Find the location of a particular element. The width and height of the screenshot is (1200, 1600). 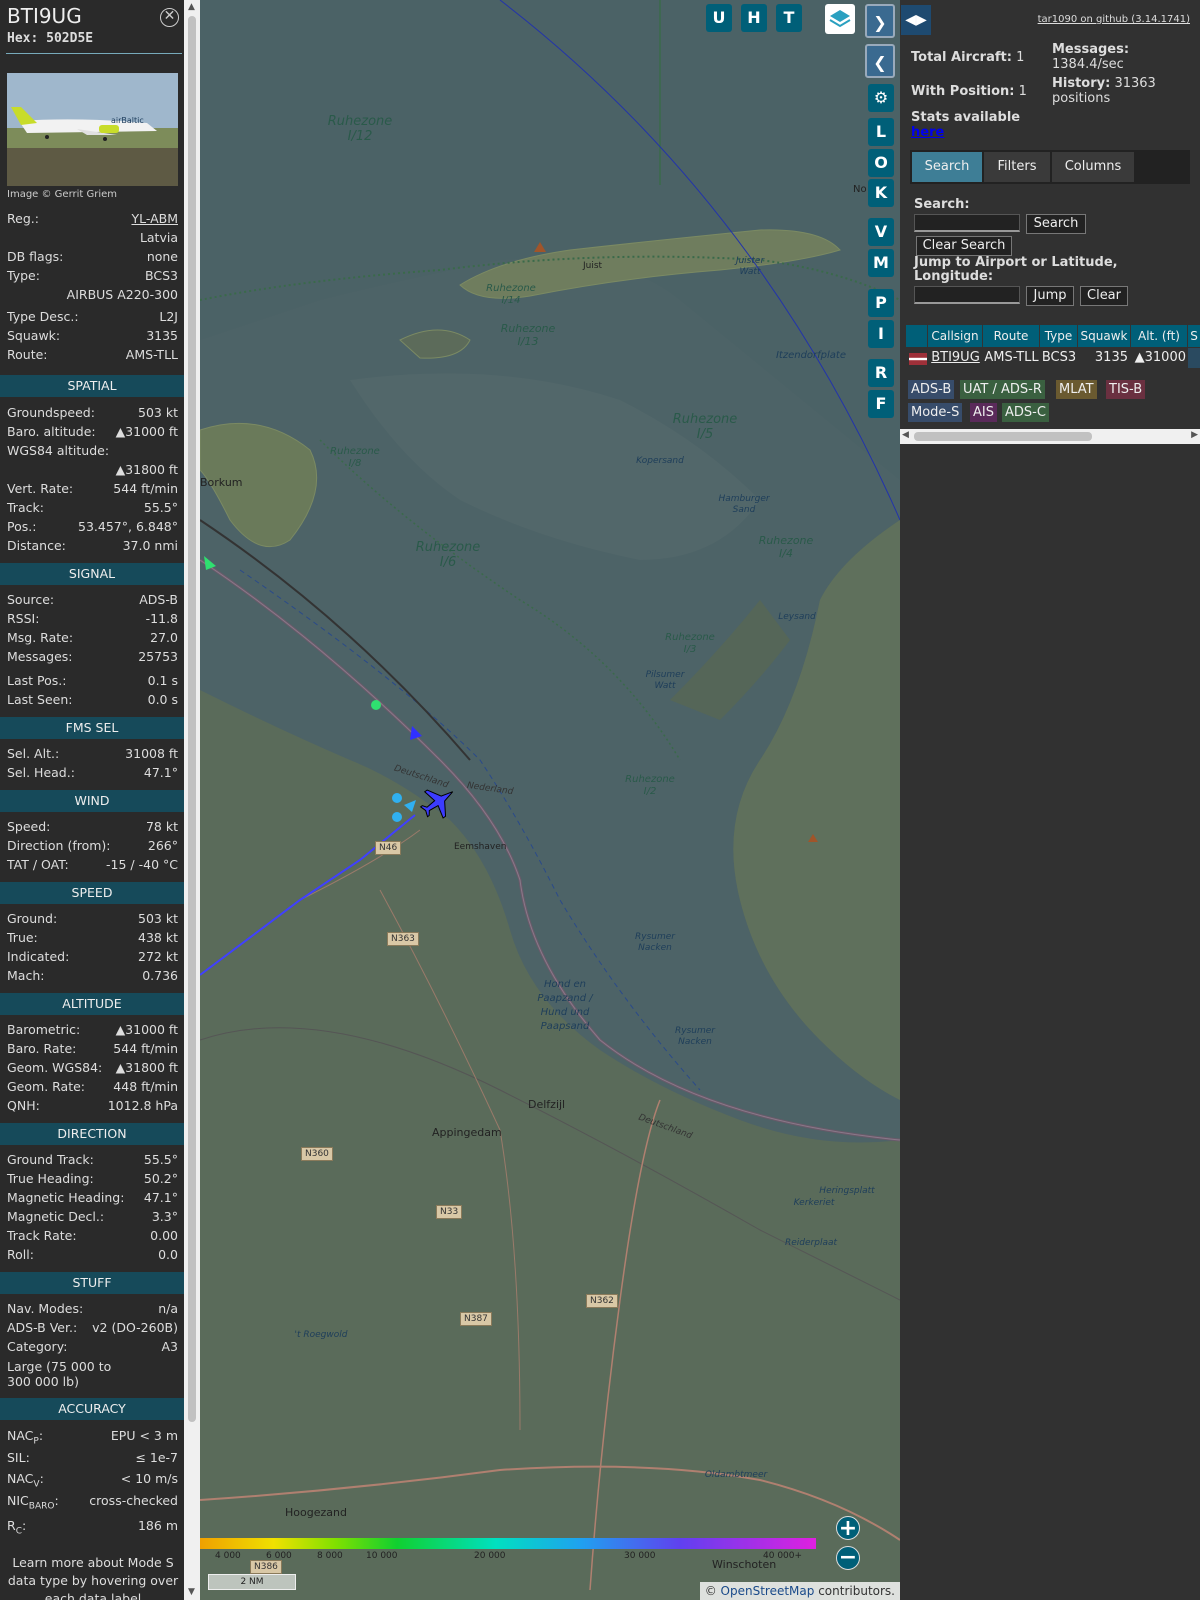

photo-caption: Image © Gerrit Griem is located at coordinates (62, 194).